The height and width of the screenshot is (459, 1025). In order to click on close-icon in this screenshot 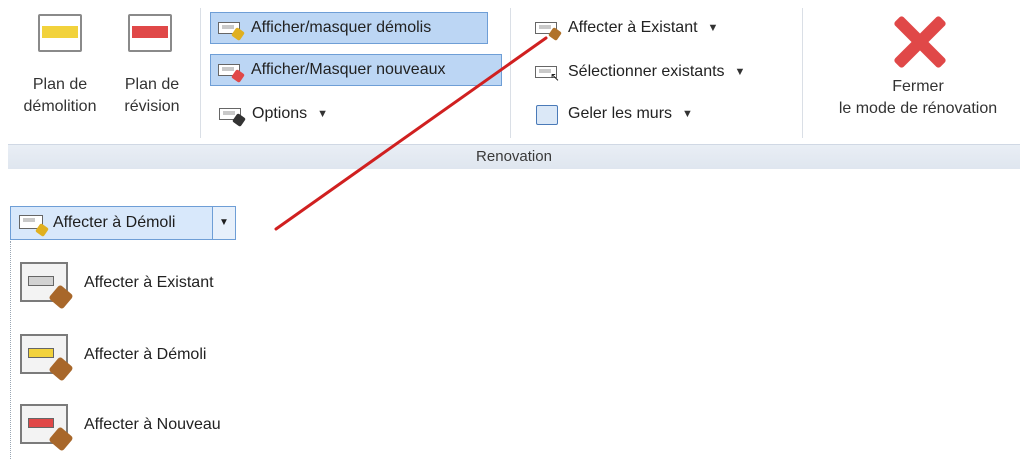, I will do `click(918, 42)`.